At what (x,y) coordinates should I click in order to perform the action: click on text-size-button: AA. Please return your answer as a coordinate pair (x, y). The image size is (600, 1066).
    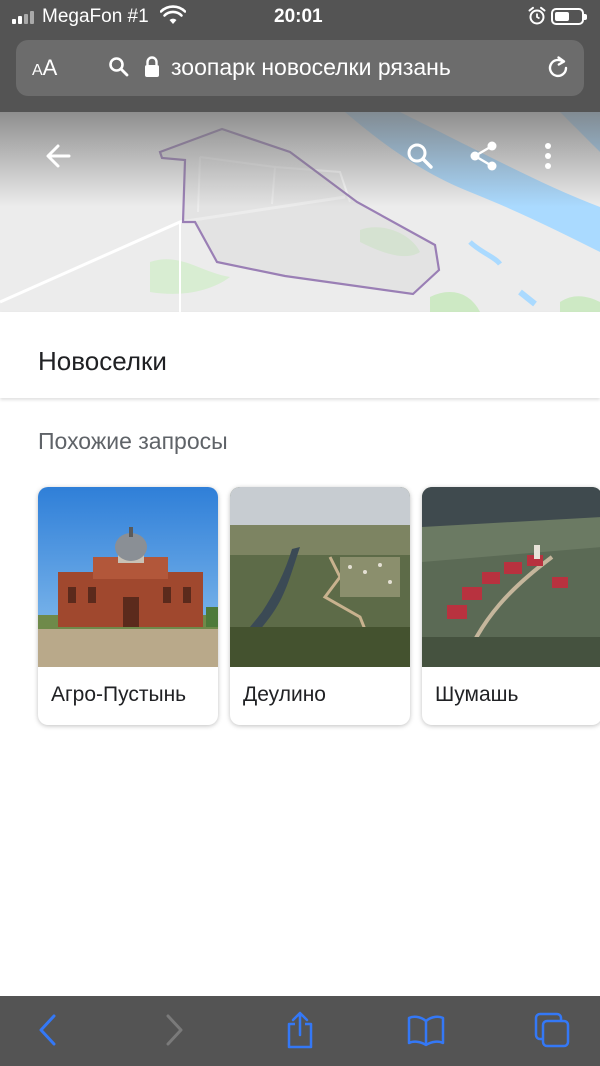
    Looking at the image, I should click on (44, 68).